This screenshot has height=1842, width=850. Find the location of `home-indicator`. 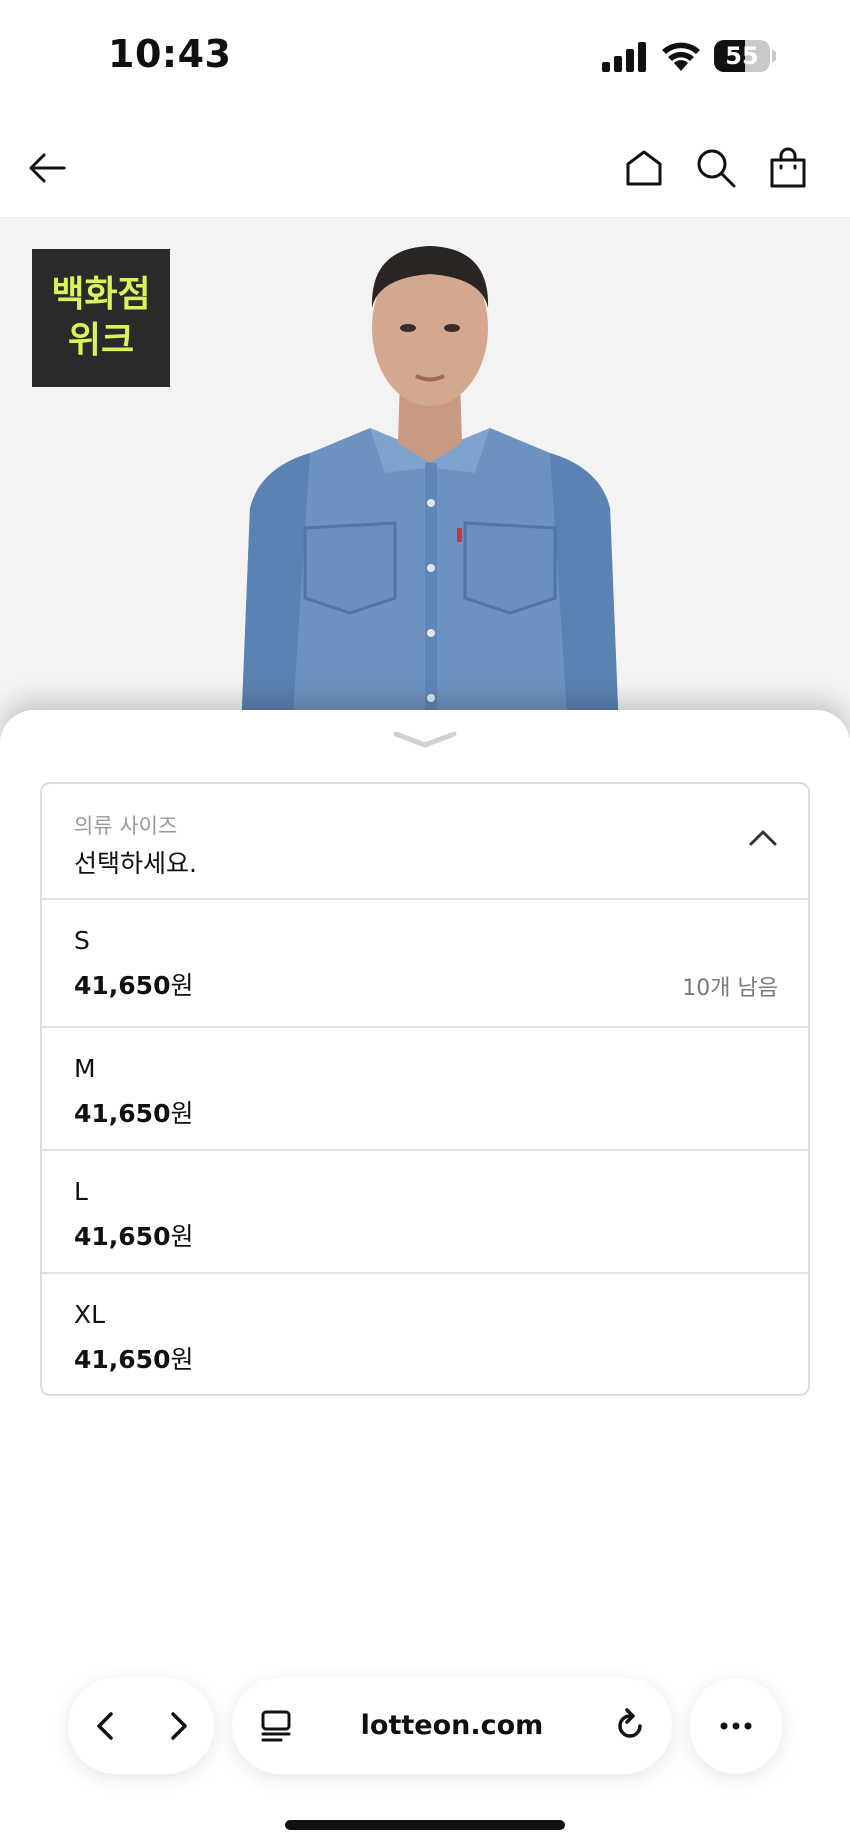

home-indicator is located at coordinates (425, 1825).